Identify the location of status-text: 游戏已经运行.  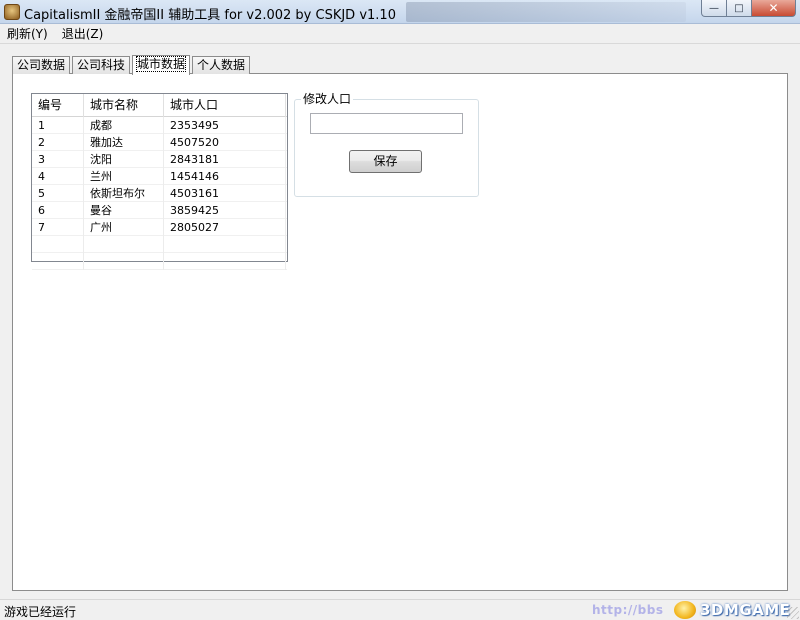
(40, 612).